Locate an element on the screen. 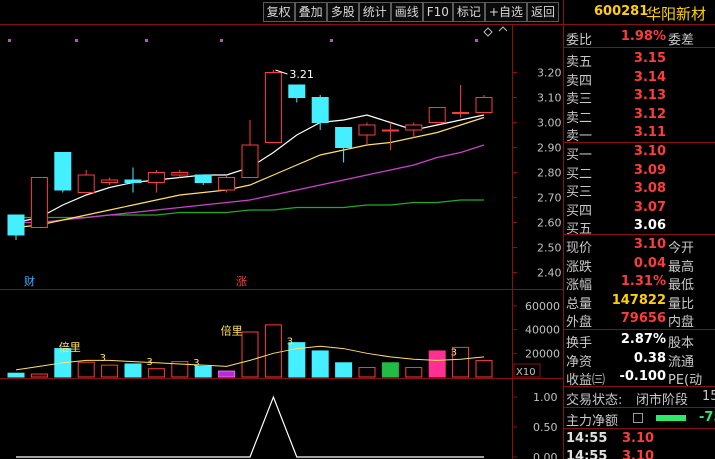 The image size is (715, 459). indicator-axis-label: 0.00 is located at coordinates (545, 455).